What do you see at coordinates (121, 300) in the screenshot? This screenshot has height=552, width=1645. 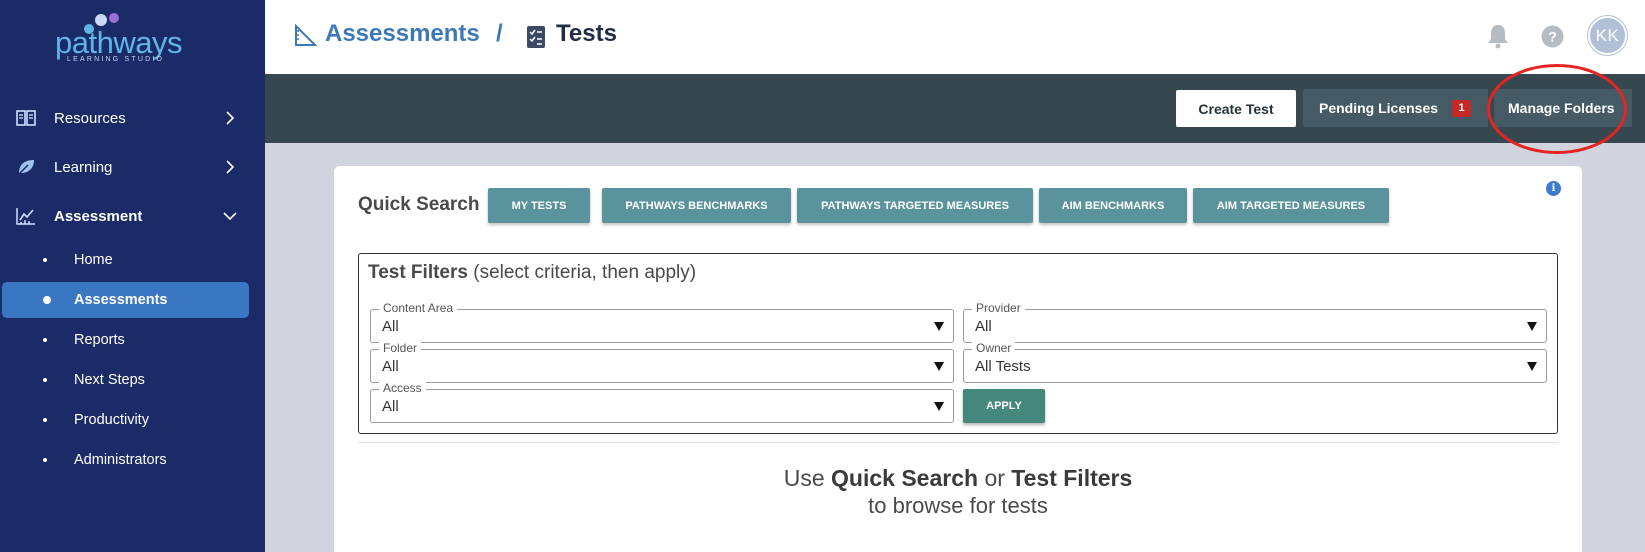 I see `sidebar-item-label: Assessments` at bounding box center [121, 300].